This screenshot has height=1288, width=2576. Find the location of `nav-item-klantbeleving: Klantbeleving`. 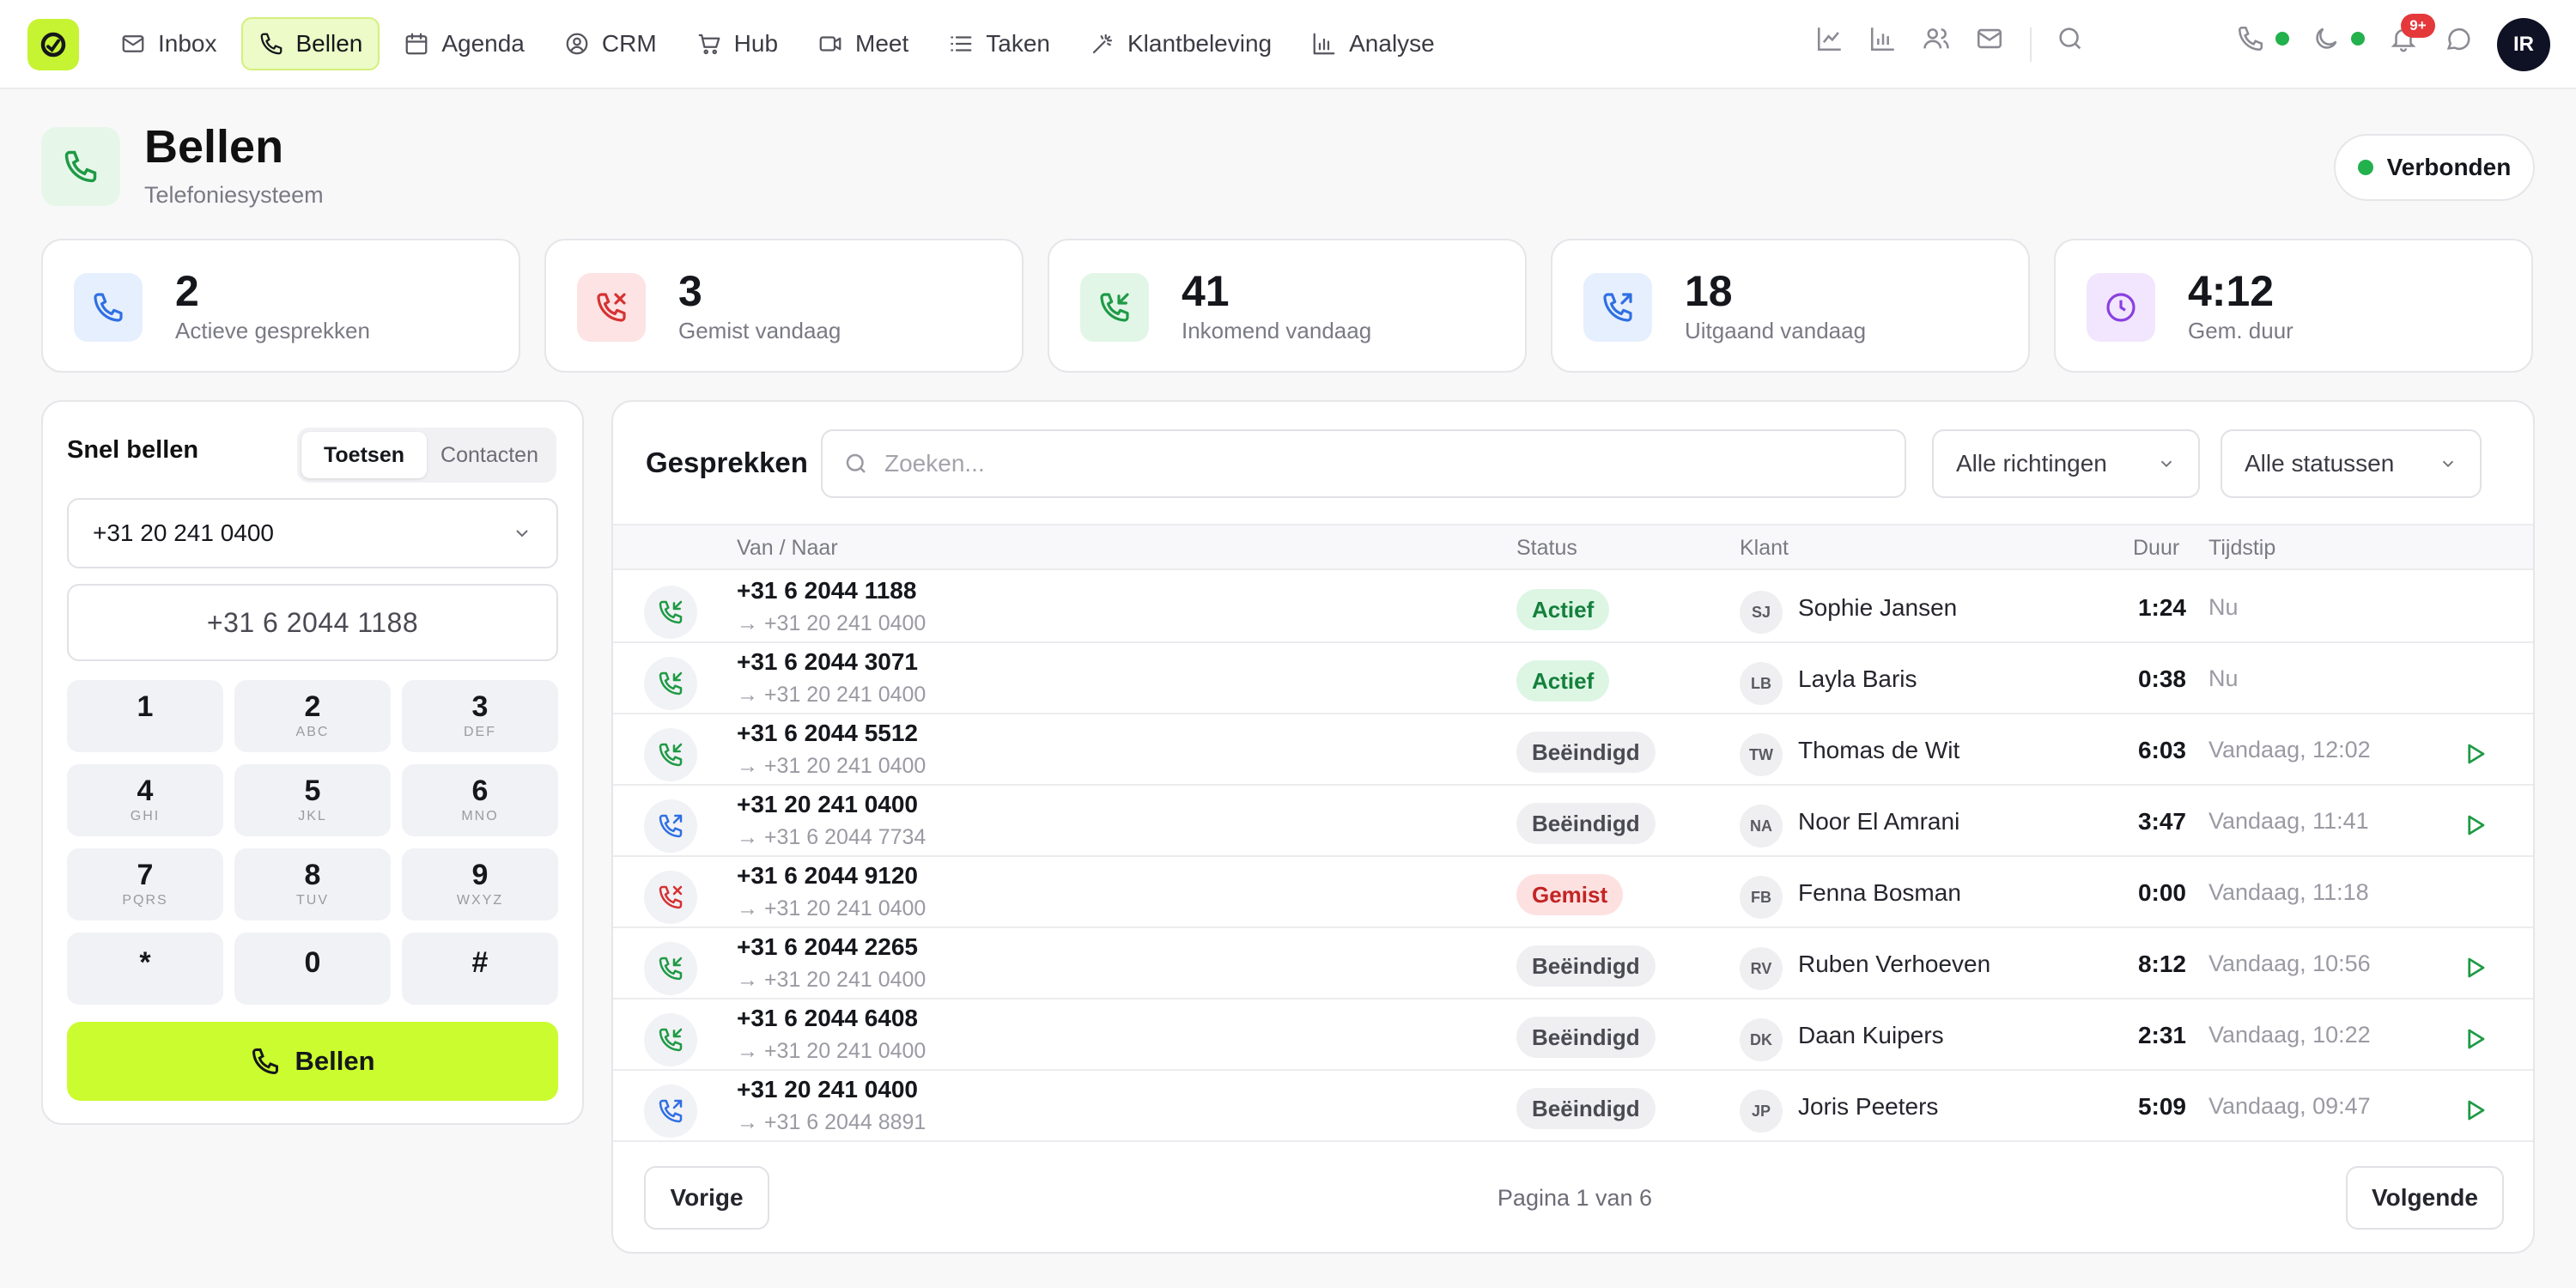

nav-item-klantbeleving: Klantbeleving is located at coordinates (1180, 44).